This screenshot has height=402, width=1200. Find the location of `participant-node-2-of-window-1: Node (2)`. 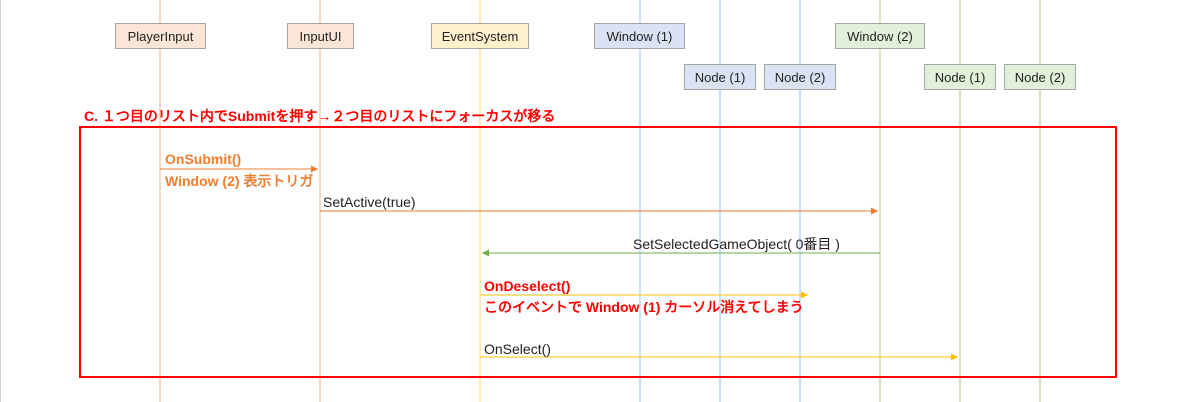

participant-node-2-of-window-1: Node (2) is located at coordinates (800, 77).